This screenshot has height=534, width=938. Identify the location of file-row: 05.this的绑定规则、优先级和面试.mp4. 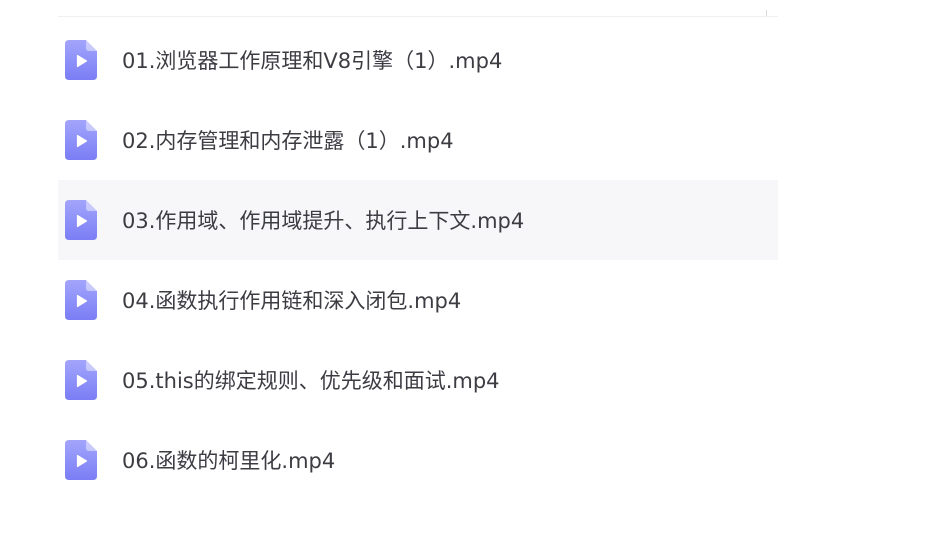
(418, 380).